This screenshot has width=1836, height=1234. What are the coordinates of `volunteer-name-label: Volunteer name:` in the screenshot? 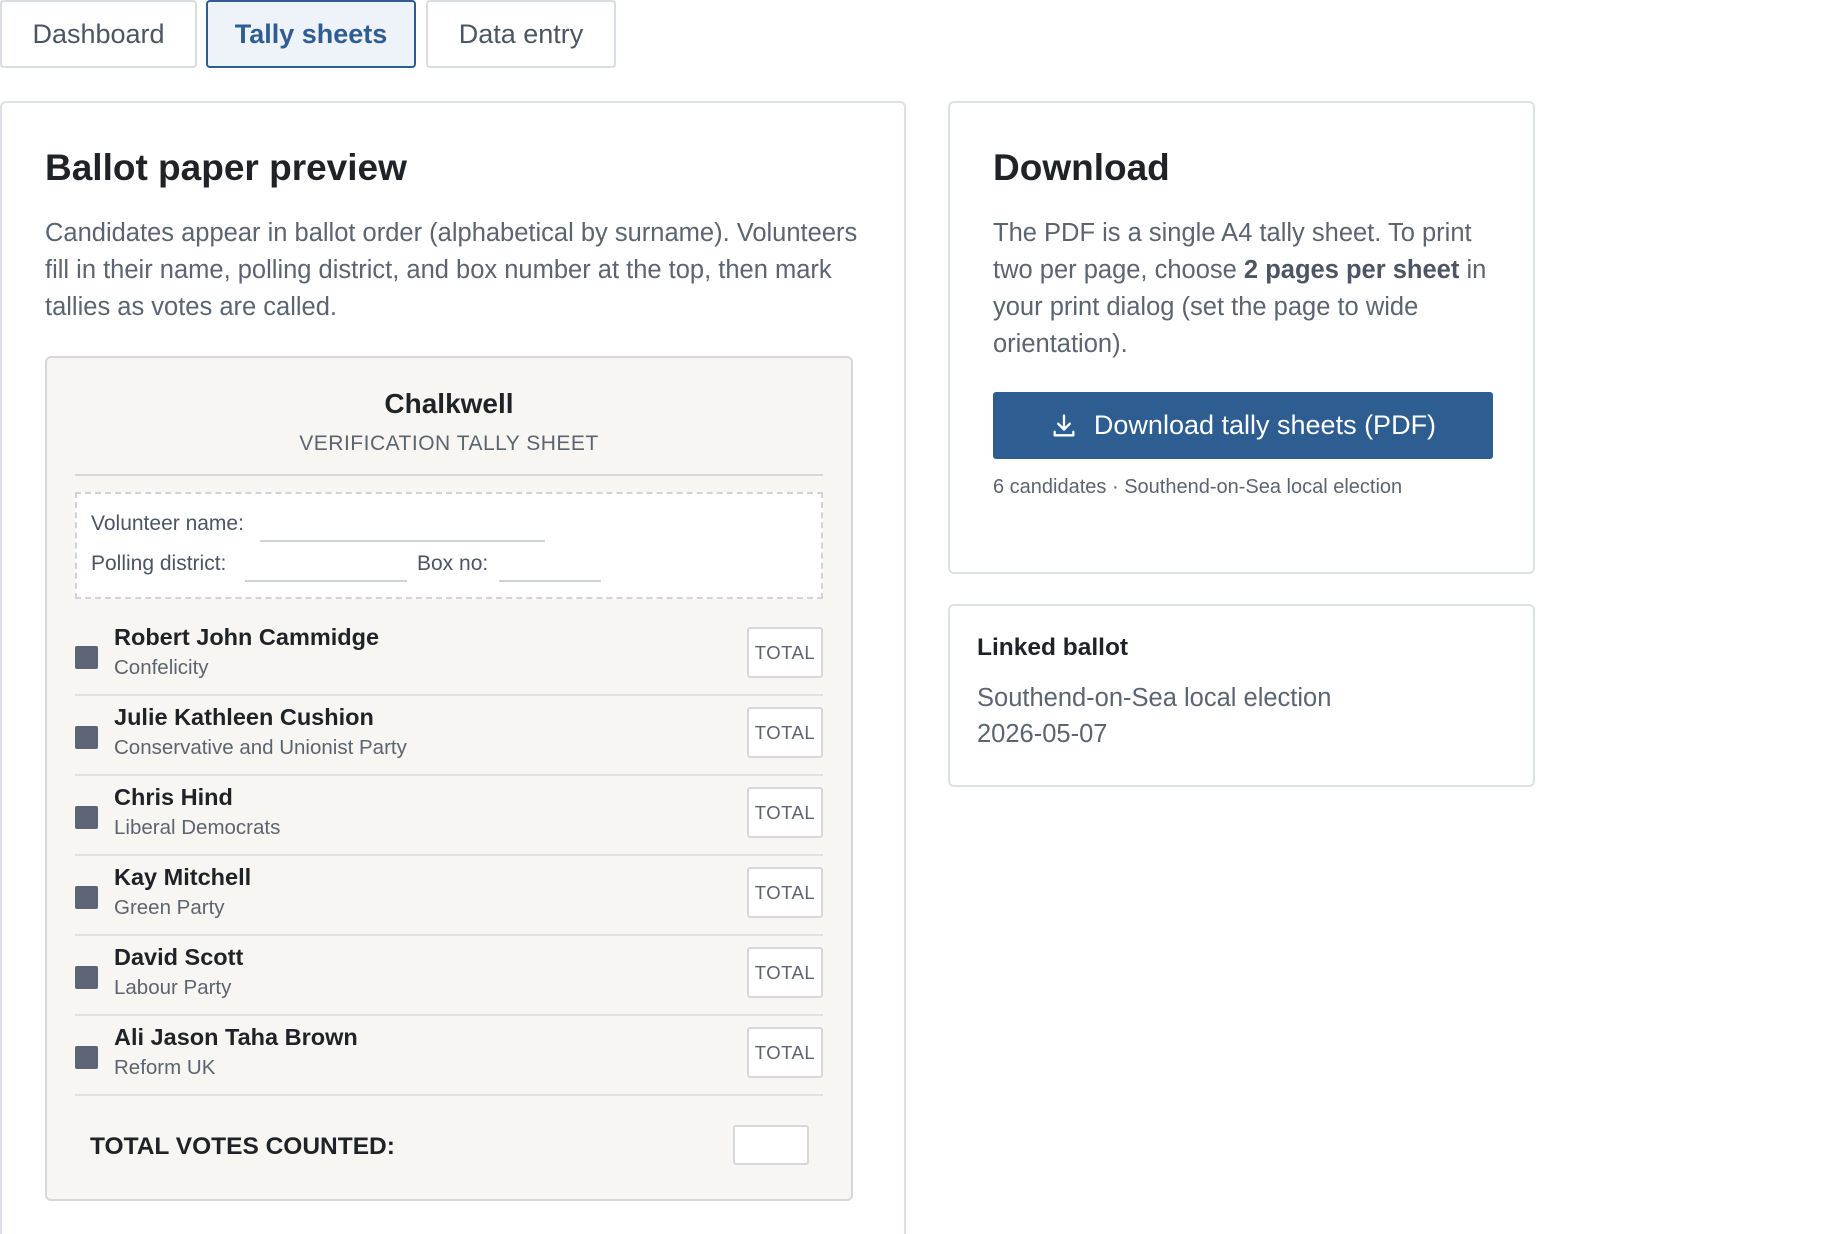 It's located at (167, 523).